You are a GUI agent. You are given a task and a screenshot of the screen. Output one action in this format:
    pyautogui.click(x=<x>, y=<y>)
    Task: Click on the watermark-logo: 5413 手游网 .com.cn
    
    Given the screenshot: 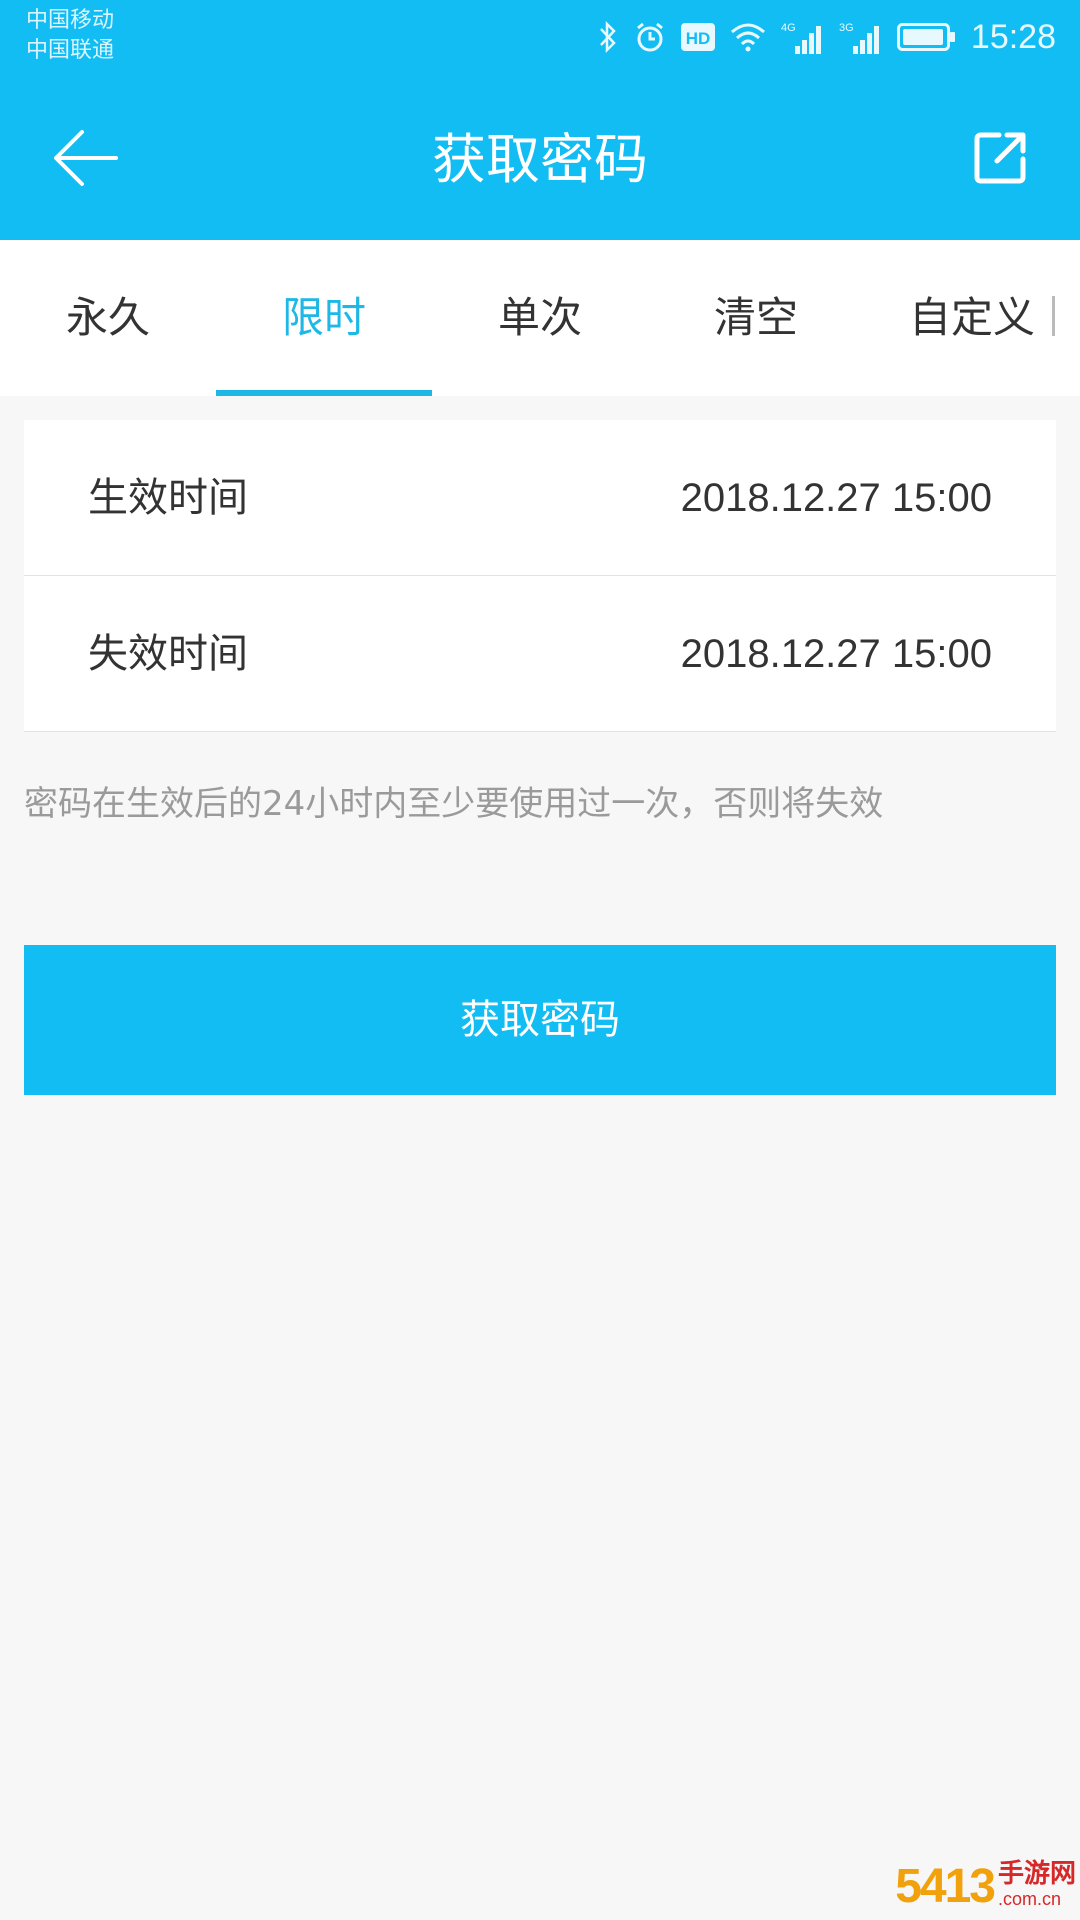 What is the action you would take?
    pyautogui.click(x=985, y=1886)
    